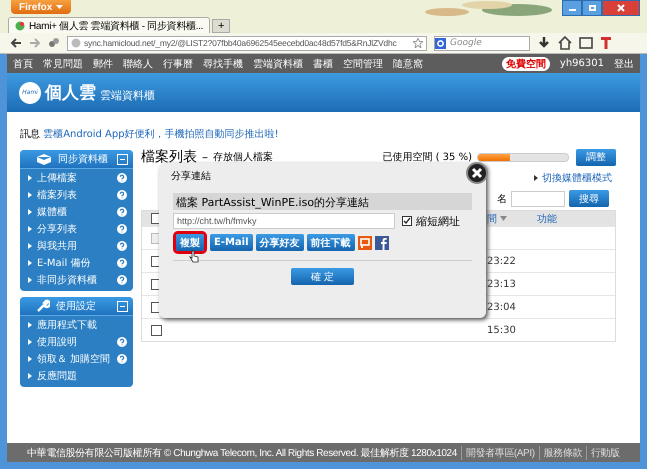  What do you see at coordinates (330, 242) in the screenshot?
I see `share-button: 前往下載` at bounding box center [330, 242].